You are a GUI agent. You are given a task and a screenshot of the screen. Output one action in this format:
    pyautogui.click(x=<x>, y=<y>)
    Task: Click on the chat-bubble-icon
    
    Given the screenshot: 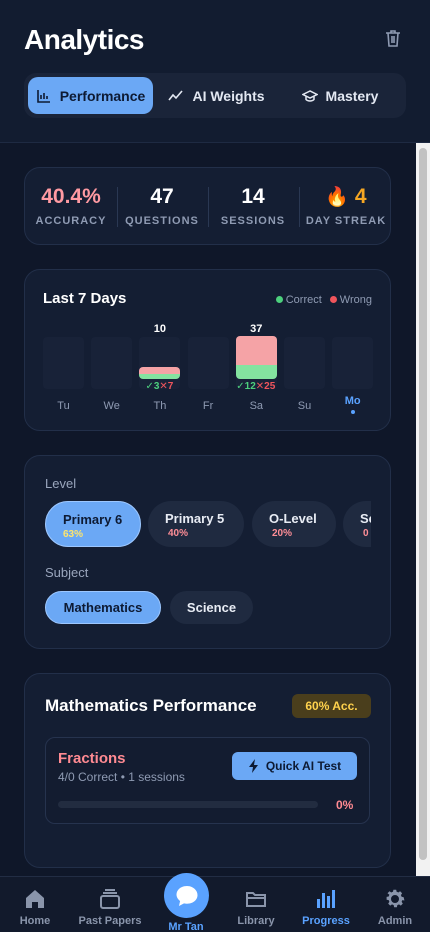 What is the action you would take?
    pyautogui.click(x=186, y=895)
    